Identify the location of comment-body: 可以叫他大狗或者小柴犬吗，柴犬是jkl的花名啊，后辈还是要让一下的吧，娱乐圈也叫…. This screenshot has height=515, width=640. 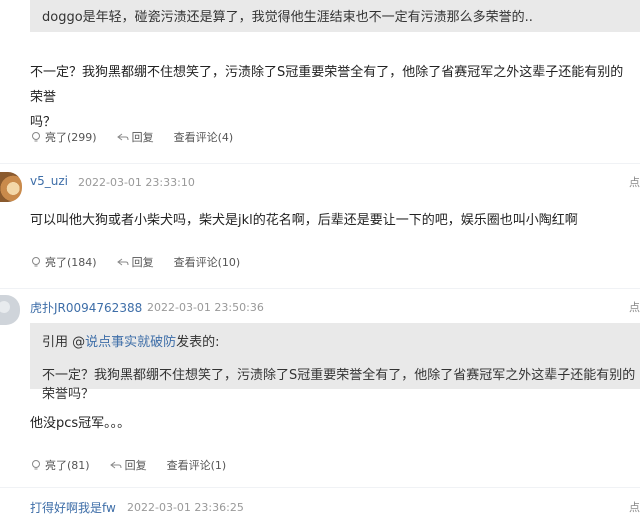
(304, 220).